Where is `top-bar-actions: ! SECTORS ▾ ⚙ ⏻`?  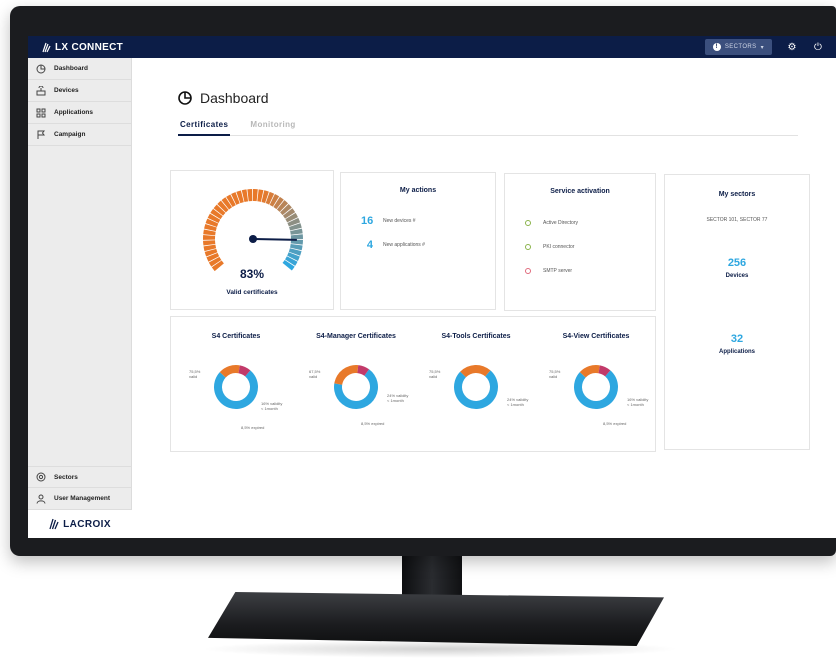
top-bar-actions: ! SECTORS ▾ ⚙ ⏻ is located at coordinates (764, 47).